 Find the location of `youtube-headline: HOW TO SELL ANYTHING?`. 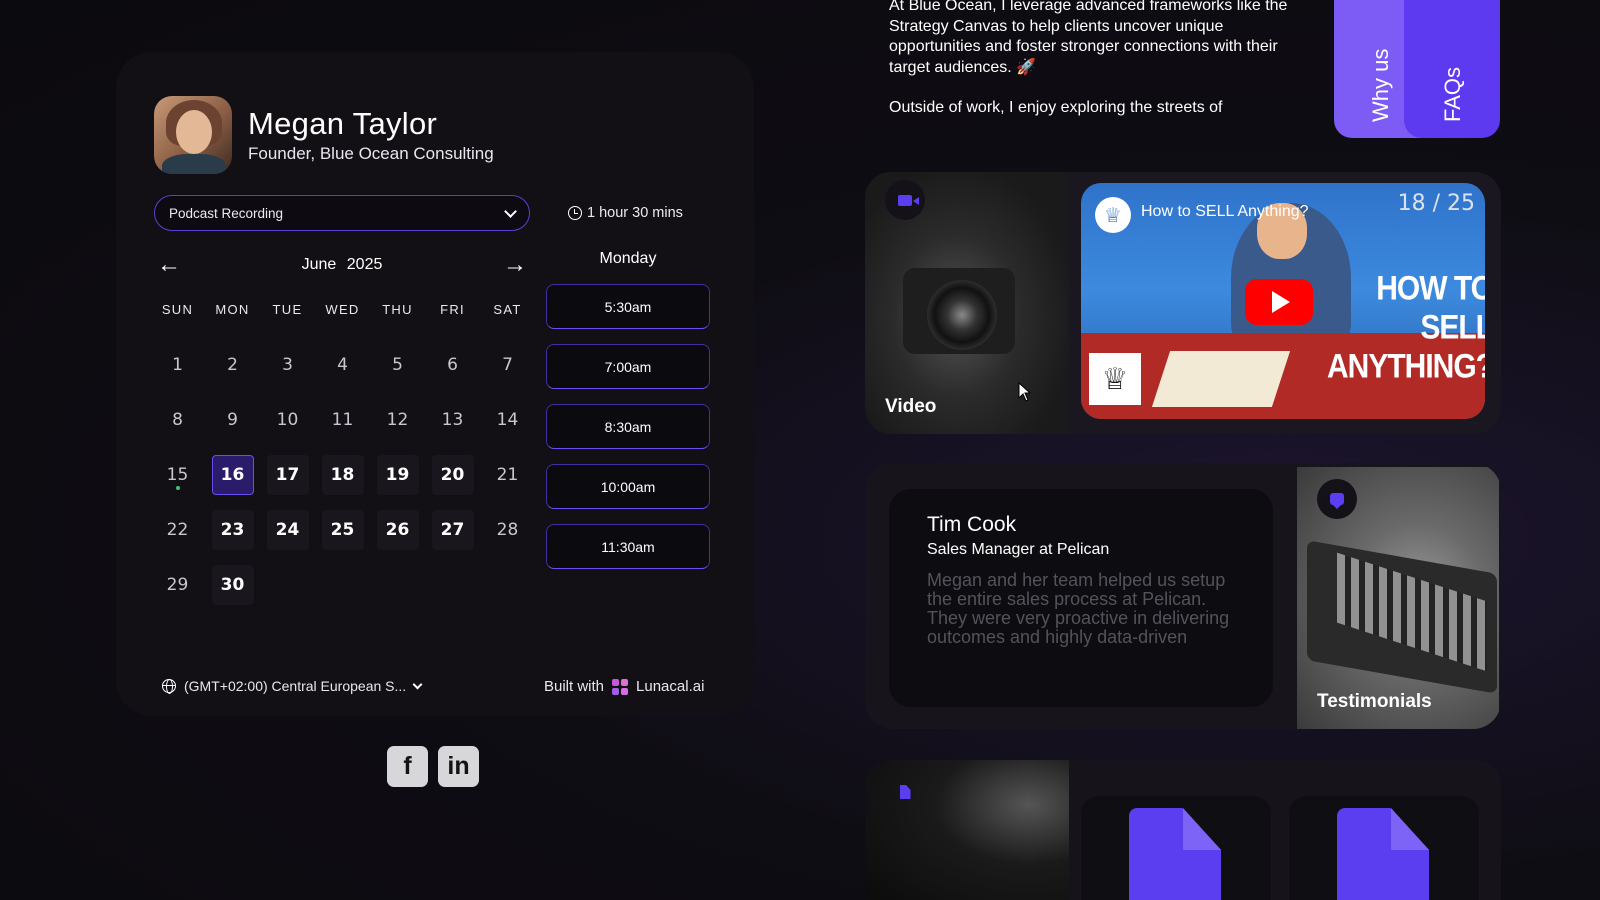

youtube-headline: HOW TO SELL ANYTHING? is located at coordinates (1406, 327).